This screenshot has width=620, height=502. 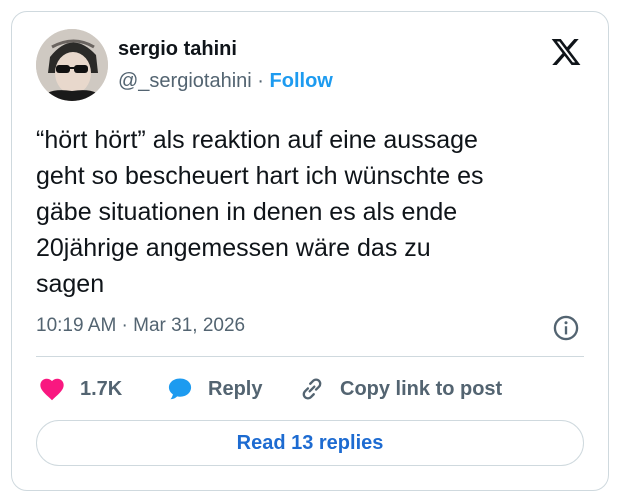 I want to click on speech-bubble-icon, so click(x=180, y=389).